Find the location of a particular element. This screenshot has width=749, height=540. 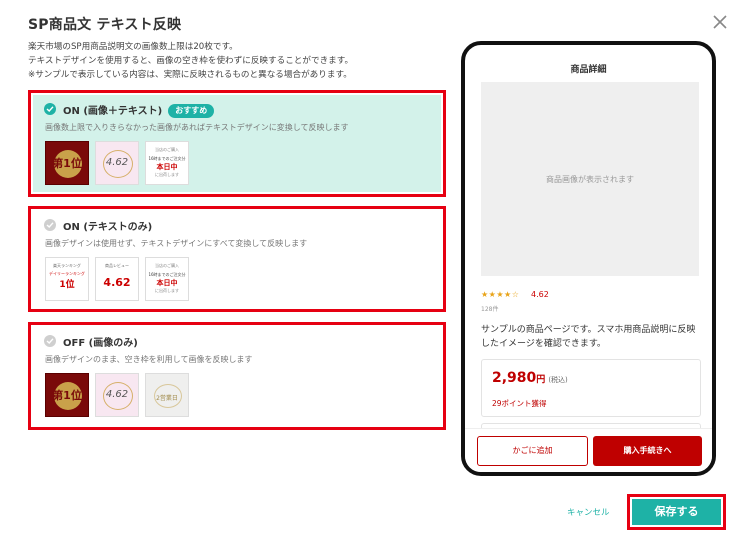

shipping-image-thumb: 2営業日 is located at coordinates (167, 395).